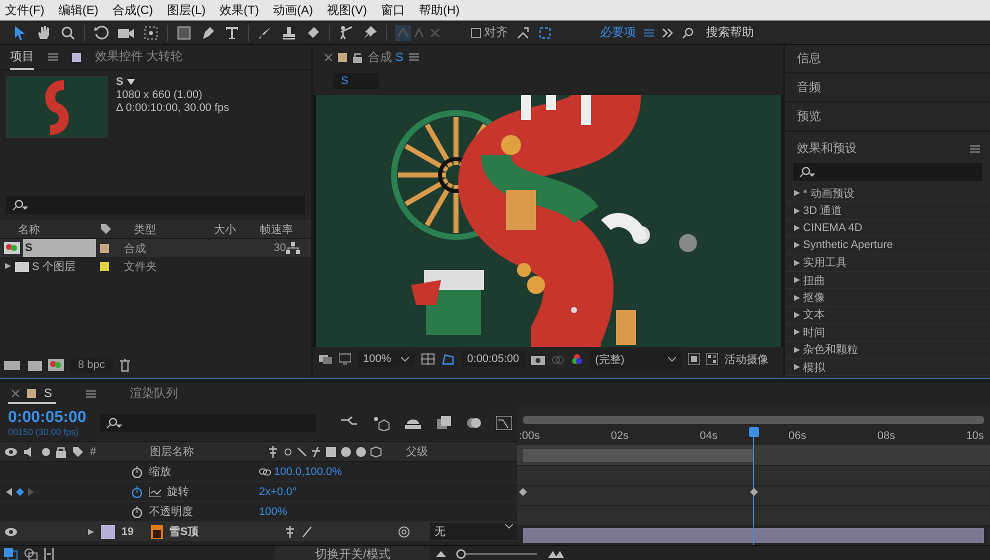 The width and height of the screenshot is (990, 560). What do you see at coordinates (289, 32) in the screenshot?
I see `stamp-tool-icon` at bounding box center [289, 32].